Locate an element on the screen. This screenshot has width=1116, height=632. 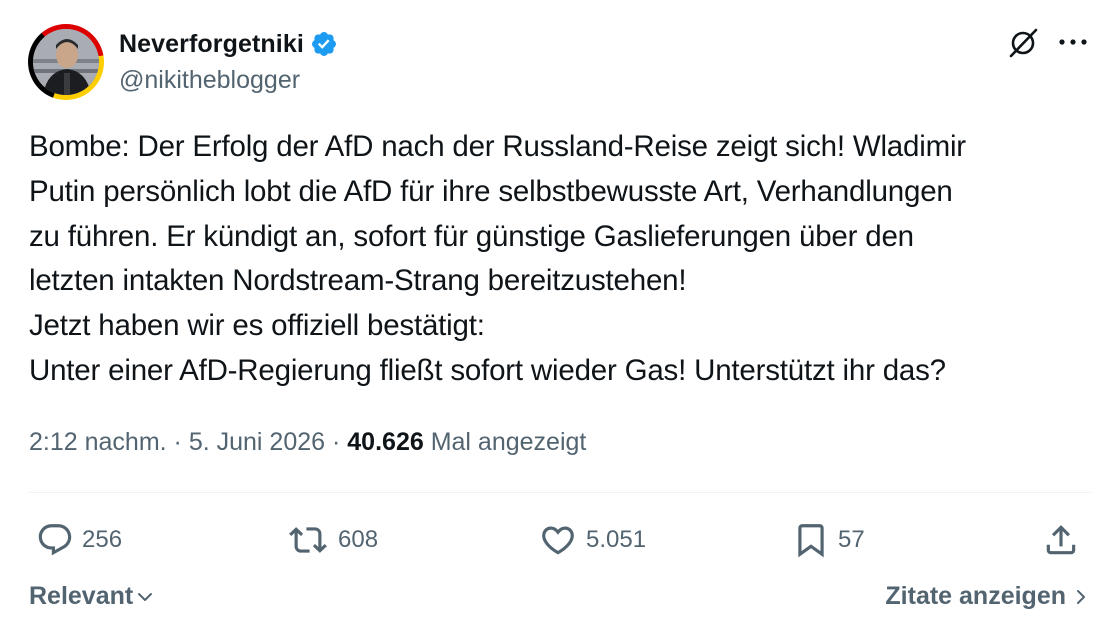
reply-sort-dropdown: Relevant is located at coordinates (92, 596).